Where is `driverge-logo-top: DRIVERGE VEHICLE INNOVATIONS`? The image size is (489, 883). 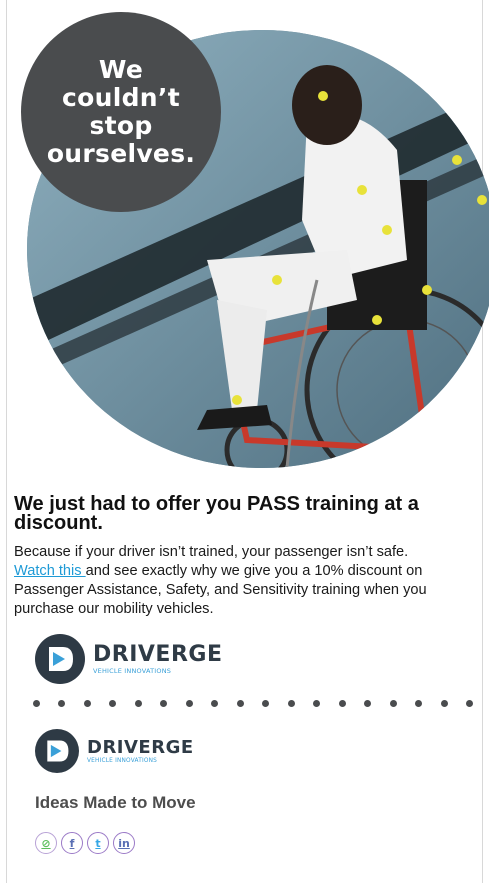
driverge-logo-top: DRIVERGE VEHICLE INNOVATIONS is located at coordinates (128, 659).